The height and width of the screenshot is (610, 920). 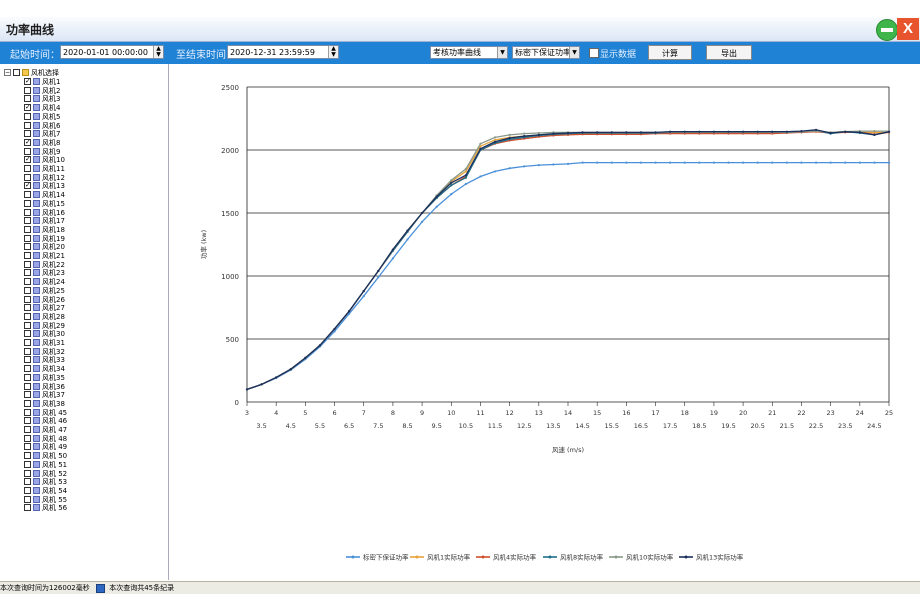 What do you see at coordinates (42, 143) in the screenshot?
I see `tree-item: 风机8` at bounding box center [42, 143].